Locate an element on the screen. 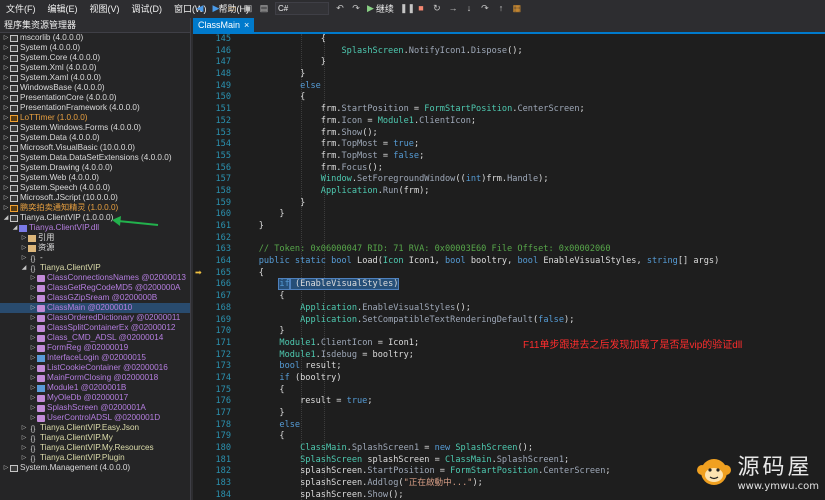 This screenshot has width=825, height=500. tree-item: ▷ System.Data (4.0.0.0) is located at coordinates (95, 138).